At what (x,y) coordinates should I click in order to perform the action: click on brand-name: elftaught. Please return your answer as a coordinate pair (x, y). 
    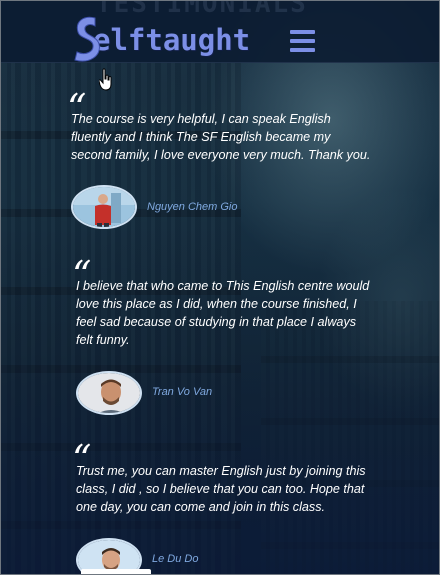
    Looking at the image, I should click on (172, 40).